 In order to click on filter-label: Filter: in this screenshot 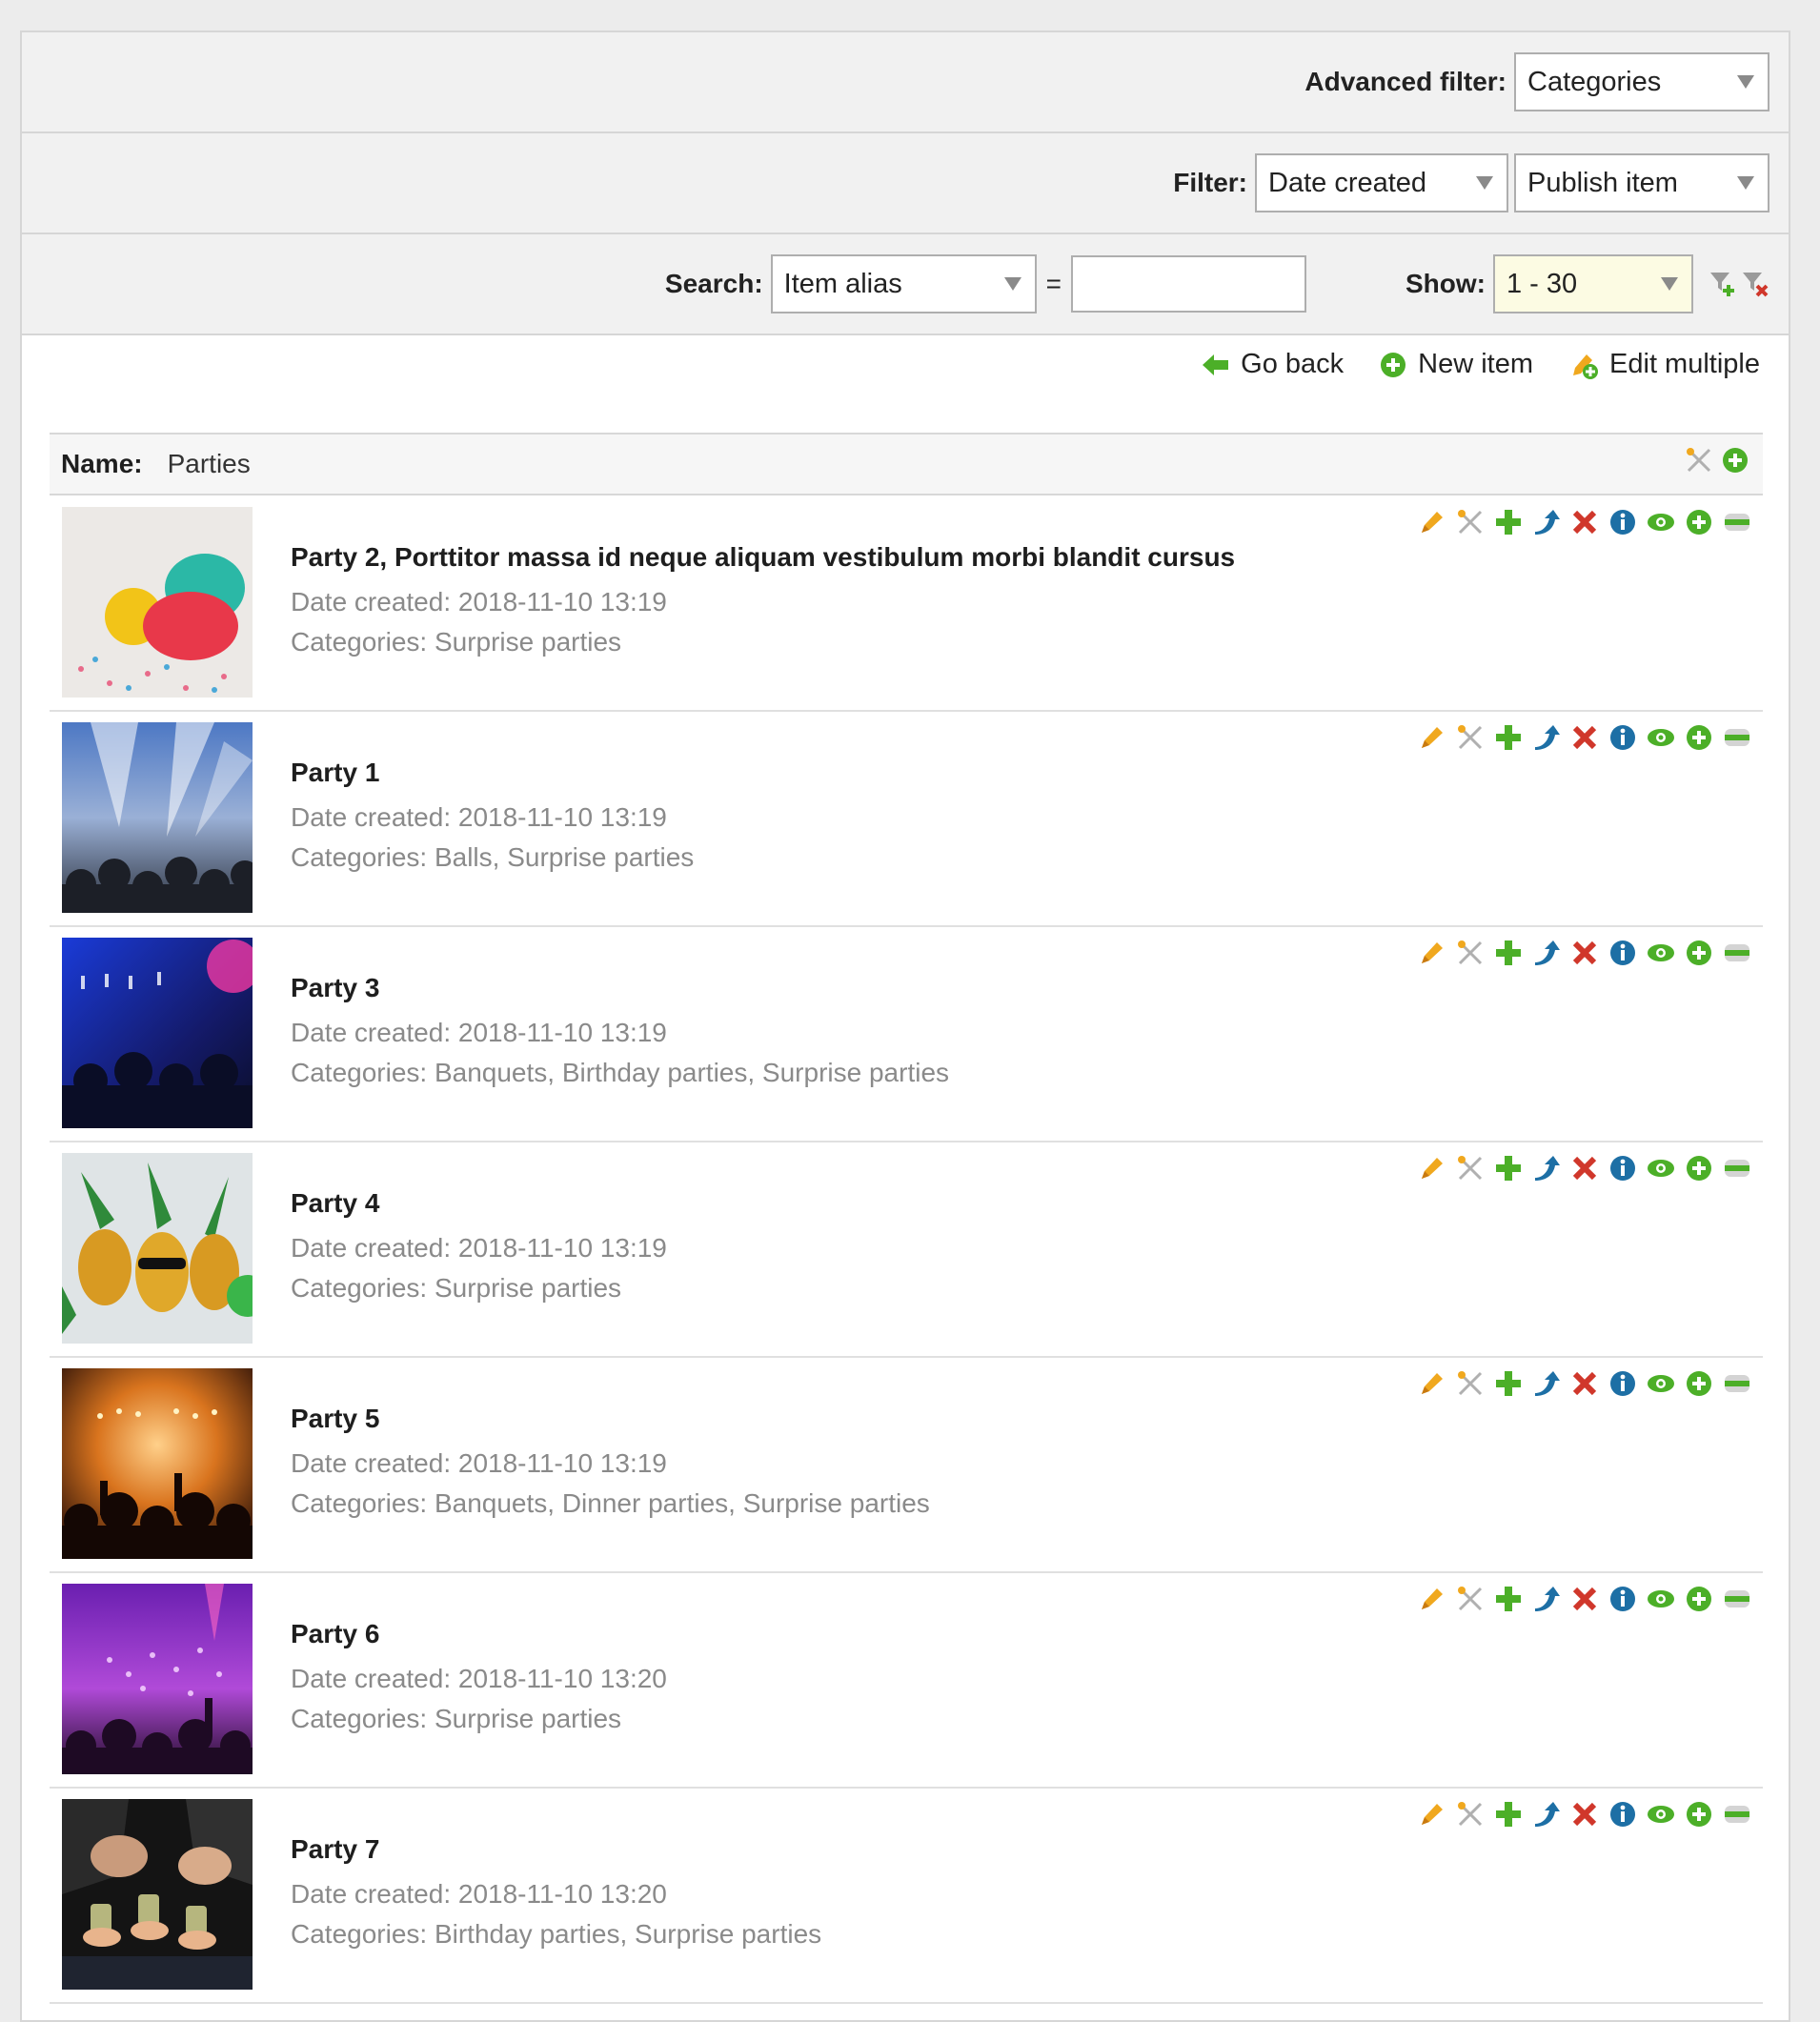, I will do `click(1210, 183)`.